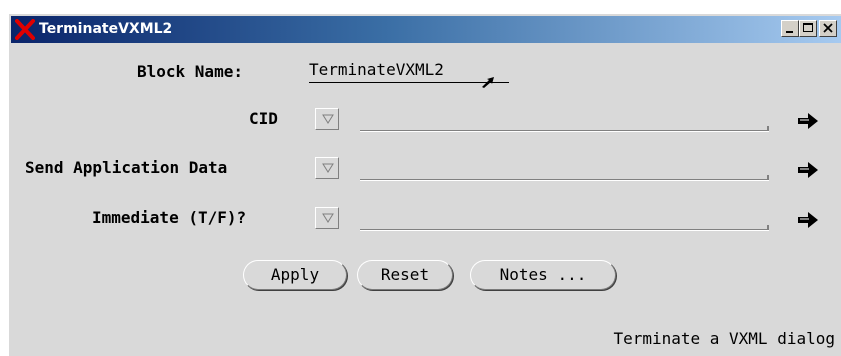  Describe the element at coordinates (169, 217) in the screenshot. I see `field-label-immediate: Immediate (T/F)?` at that location.